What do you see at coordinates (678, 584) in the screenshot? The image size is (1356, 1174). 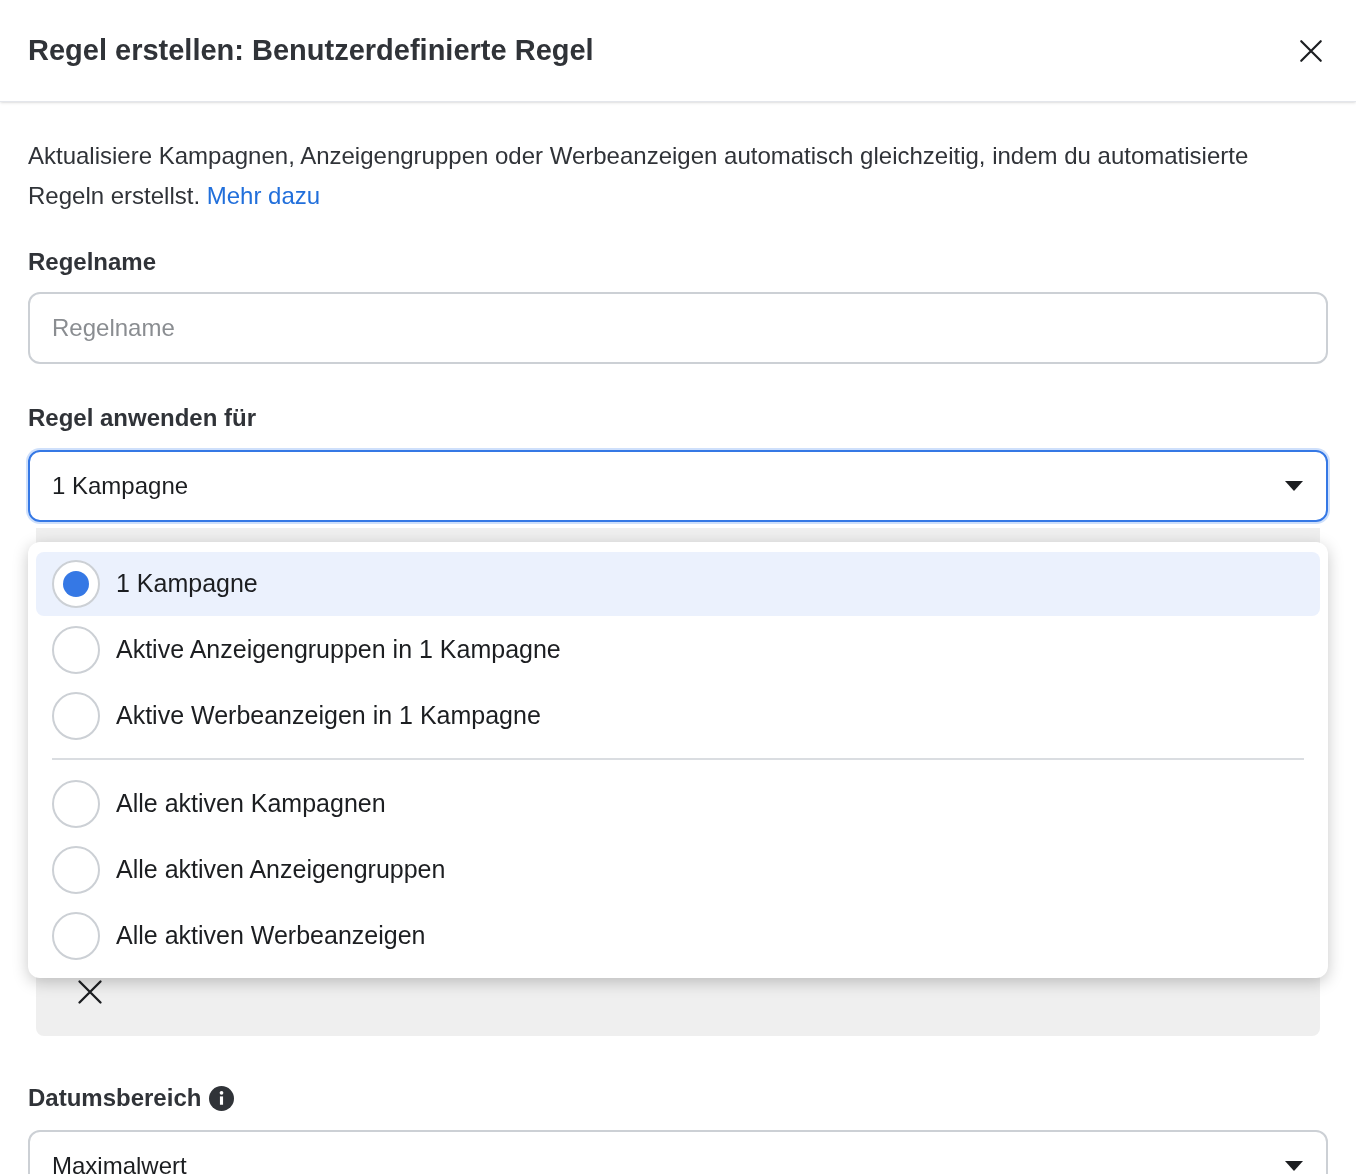 I see `menu-option: 1 Kampagne` at bounding box center [678, 584].